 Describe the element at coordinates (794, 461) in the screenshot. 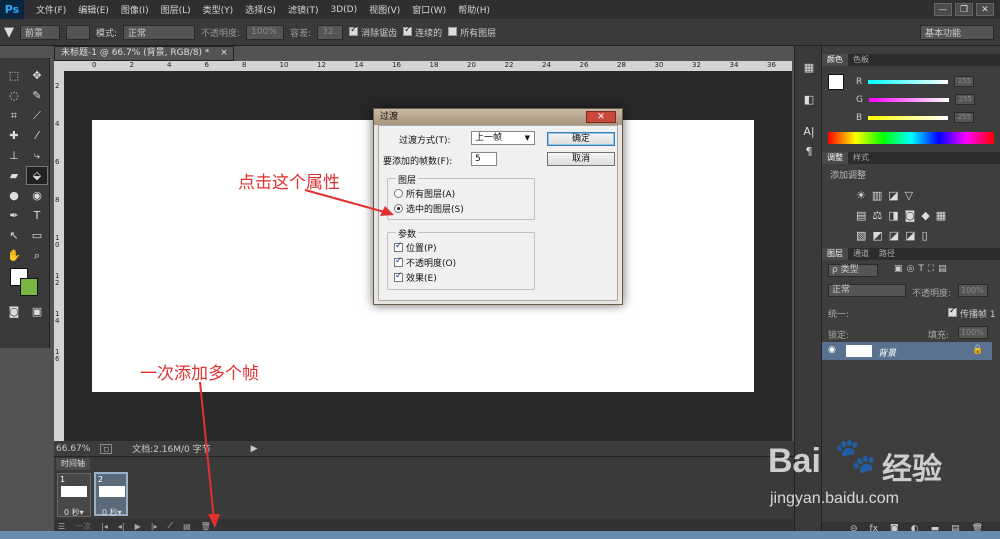

I see `watermark-brand: Bai` at that location.